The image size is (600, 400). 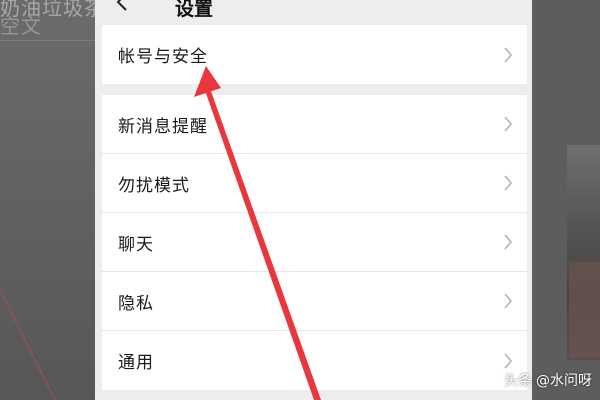 I want to click on settings-item-label: 聊天, so click(x=136, y=244).